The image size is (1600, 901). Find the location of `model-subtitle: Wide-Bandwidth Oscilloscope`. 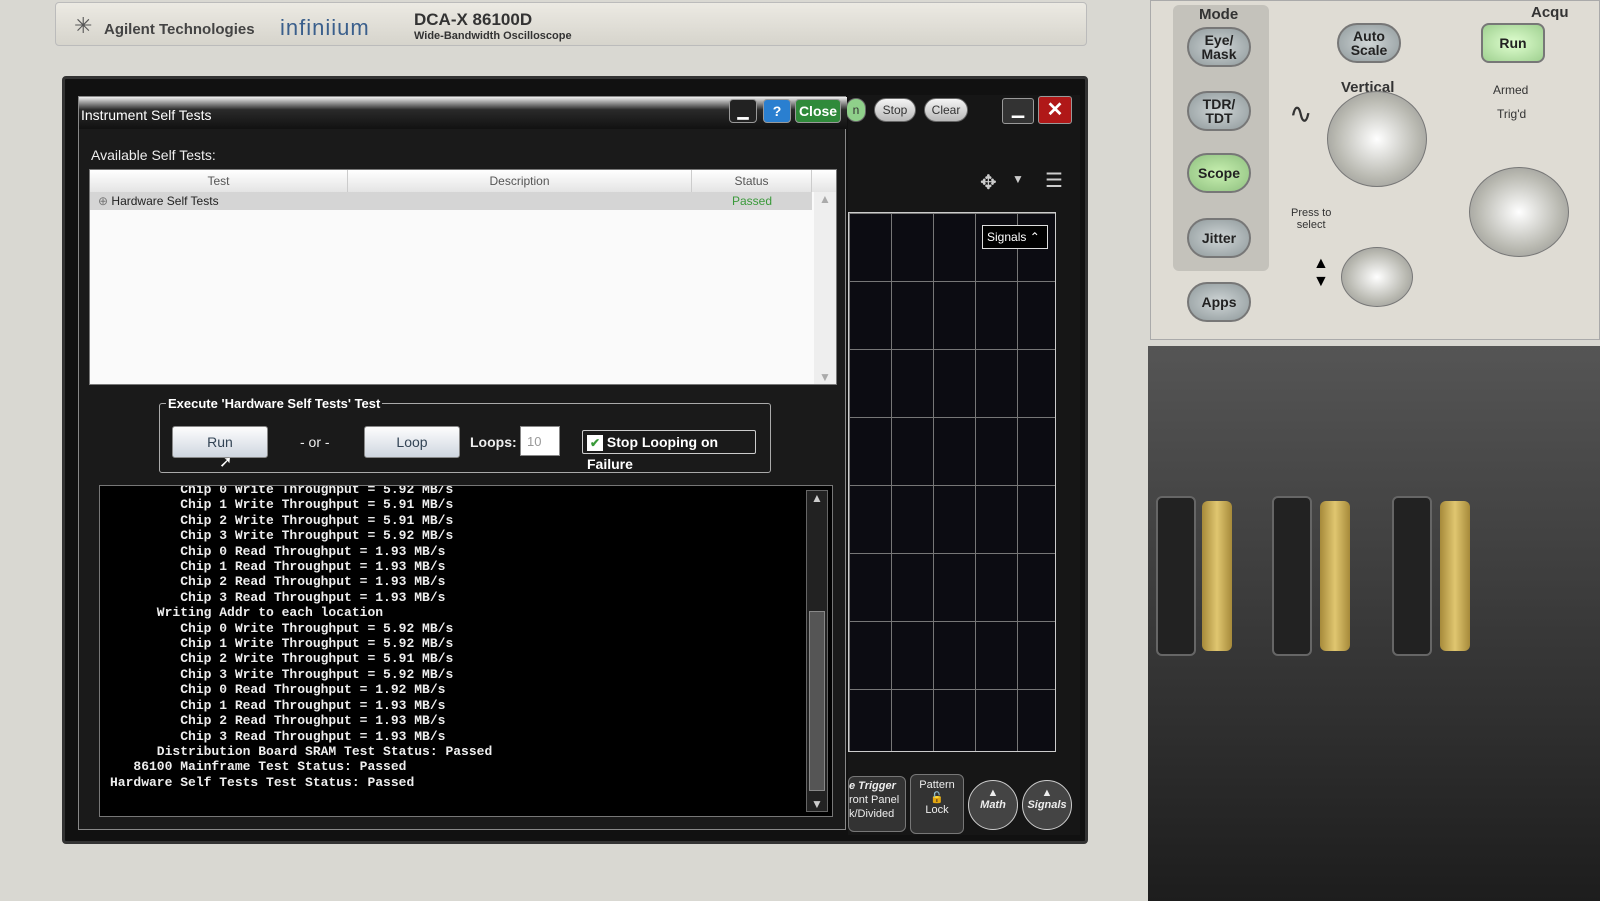

model-subtitle: Wide-Bandwidth Oscilloscope is located at coordinates (493, 36).